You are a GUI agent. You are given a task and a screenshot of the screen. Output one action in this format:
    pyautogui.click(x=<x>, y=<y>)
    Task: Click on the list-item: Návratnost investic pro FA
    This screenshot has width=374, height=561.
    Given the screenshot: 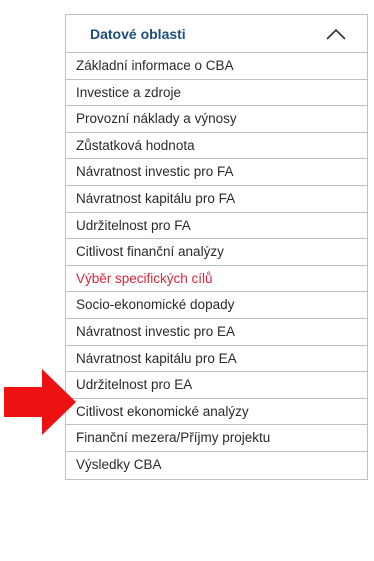 What is the action you would take?
    pyautogui.click(x=216, y=172)
    